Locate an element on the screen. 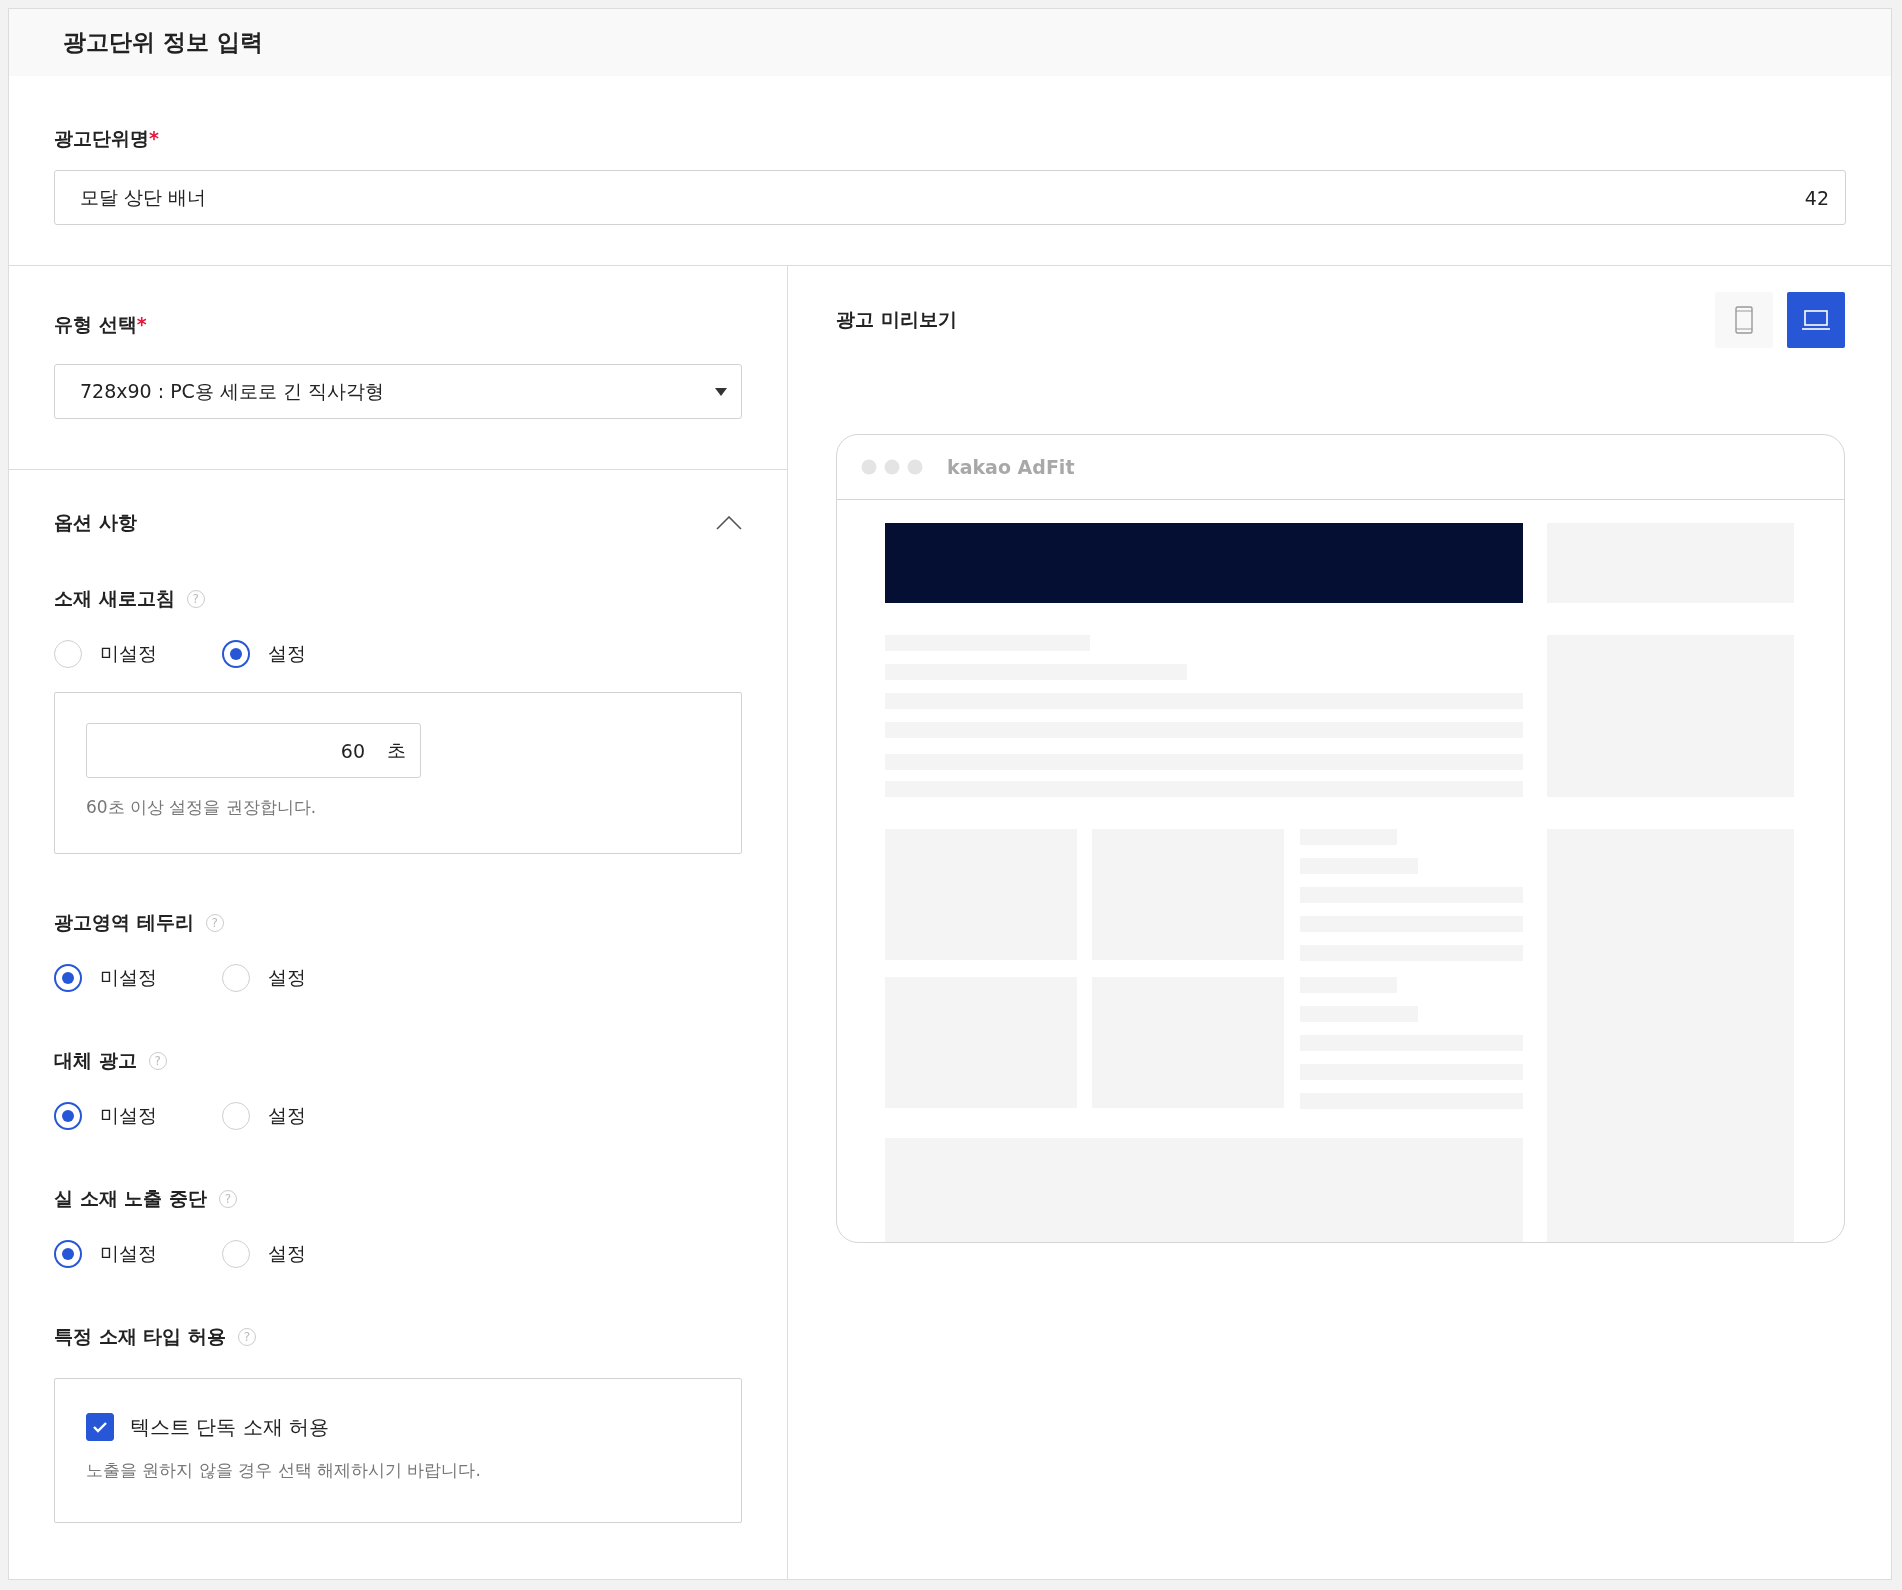  option-label: 소재 새로고침 is located at coordinates (114, 598).